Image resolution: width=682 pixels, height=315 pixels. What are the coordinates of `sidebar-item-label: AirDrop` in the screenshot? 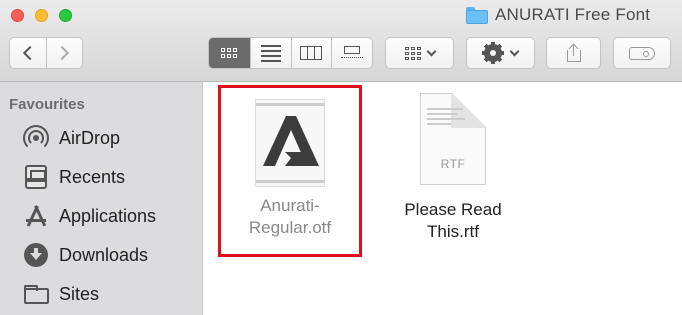 It's located at (90, 137).